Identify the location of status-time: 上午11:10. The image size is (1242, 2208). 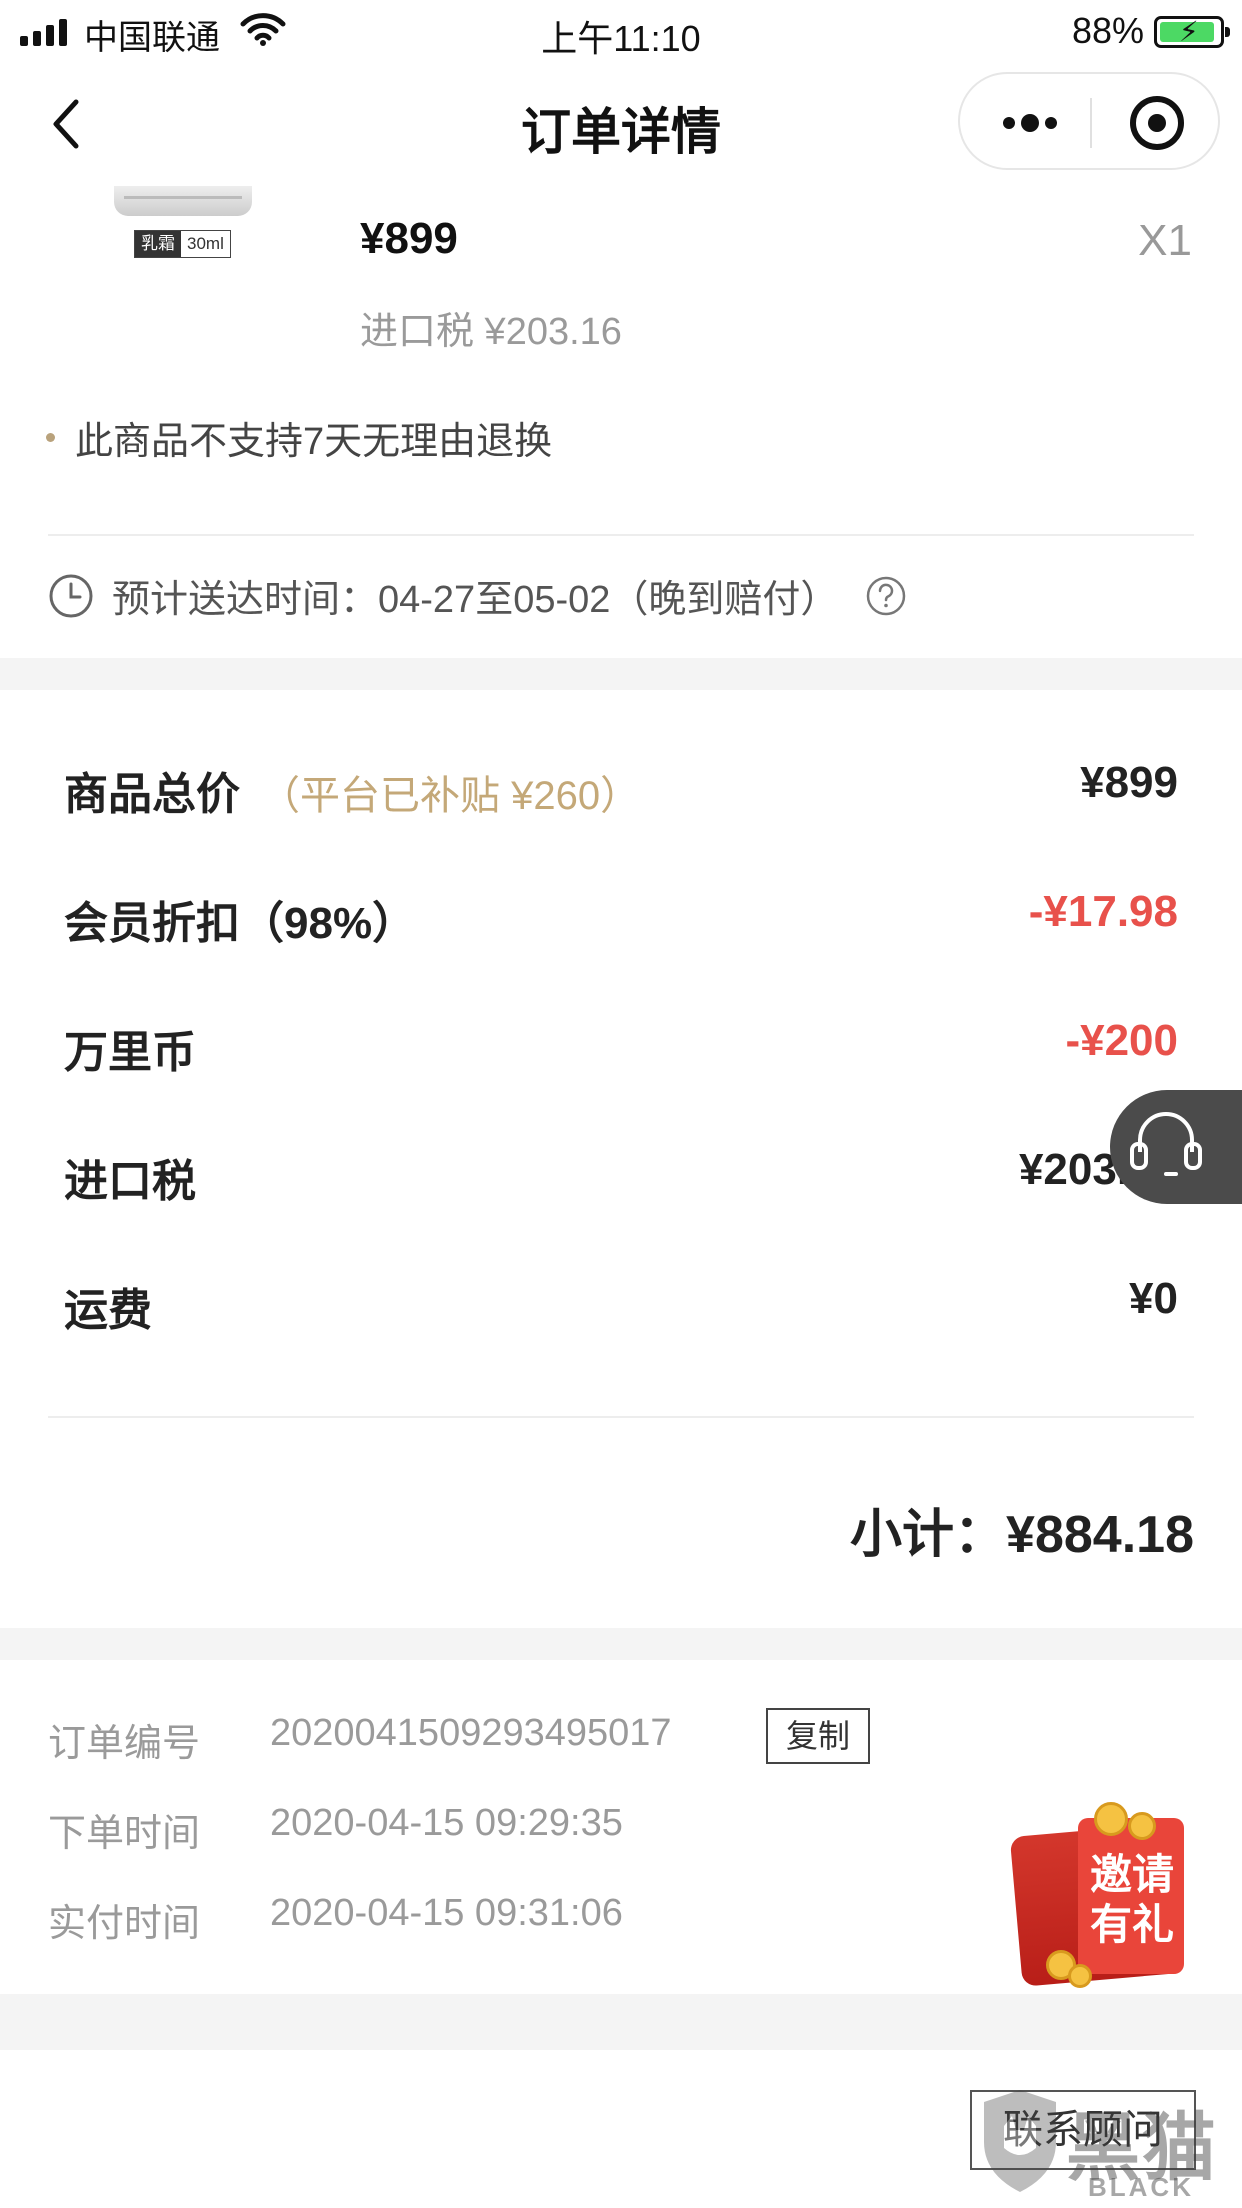
(621, 38).